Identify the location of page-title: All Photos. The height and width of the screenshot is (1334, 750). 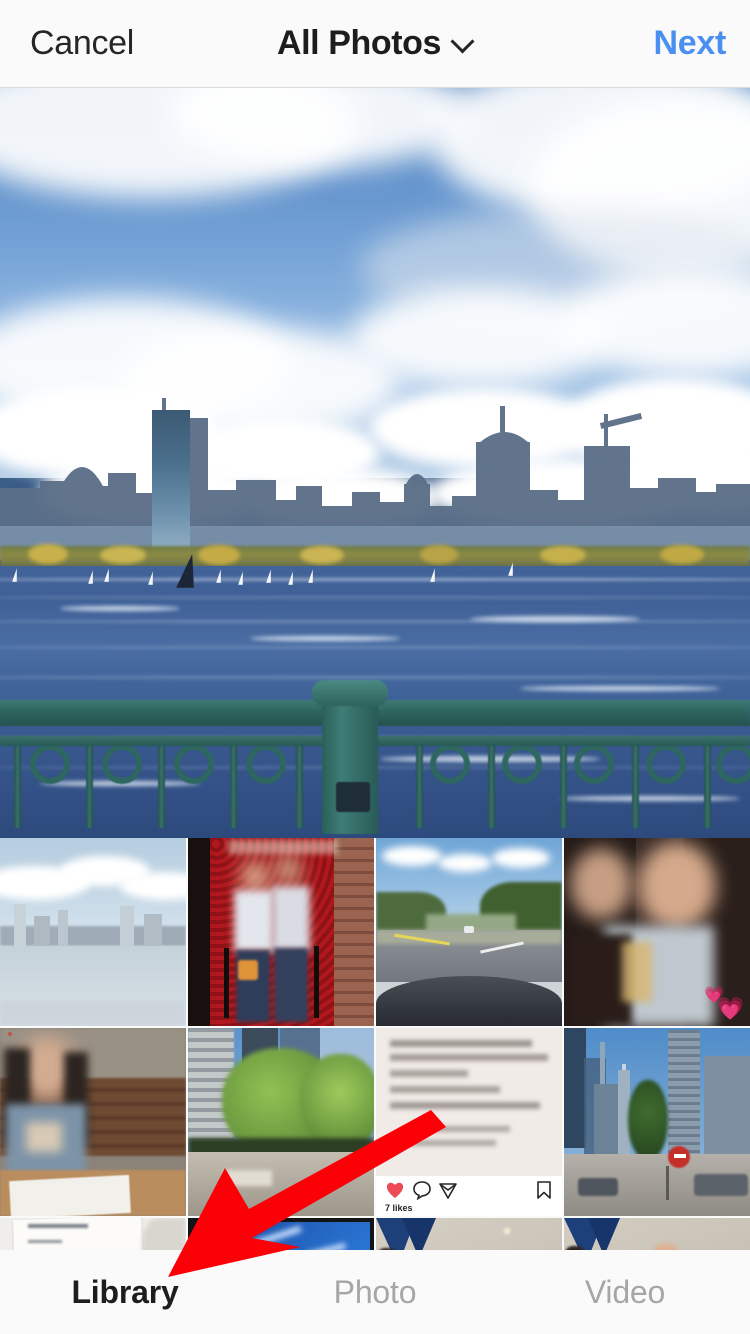
(359, 43).